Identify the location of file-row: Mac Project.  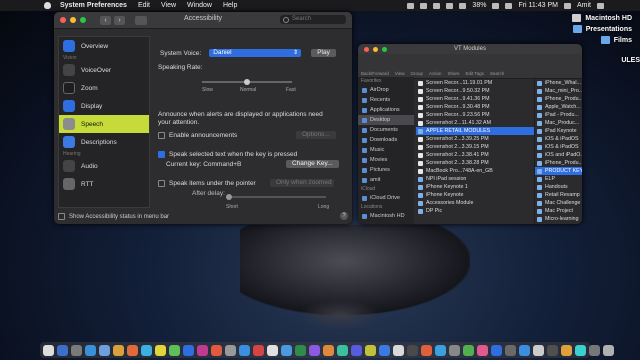
(558, 211).